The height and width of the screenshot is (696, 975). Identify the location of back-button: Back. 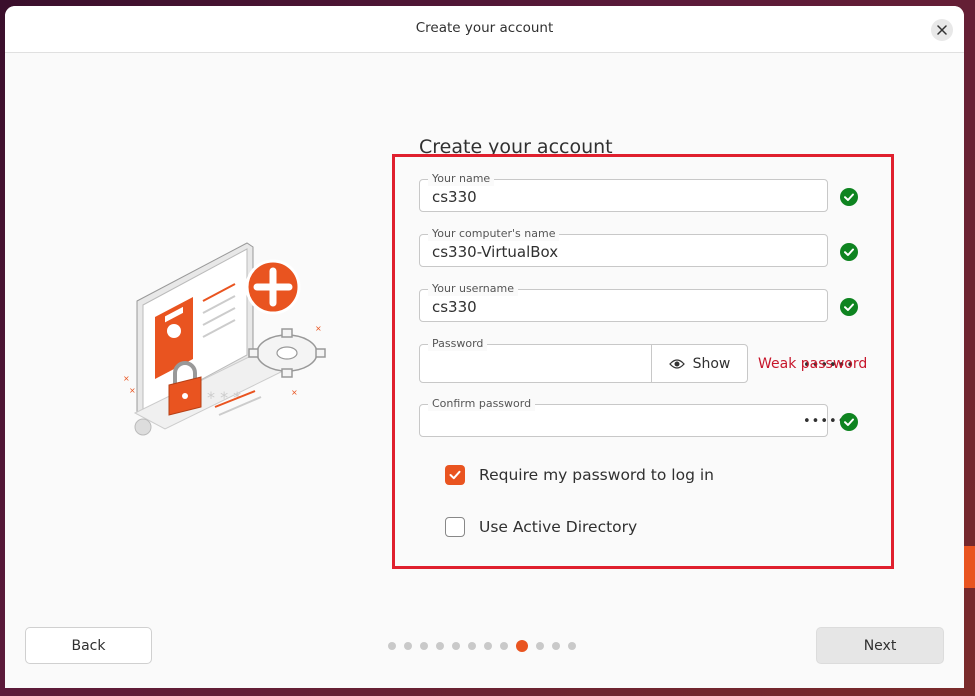
(88, 645).